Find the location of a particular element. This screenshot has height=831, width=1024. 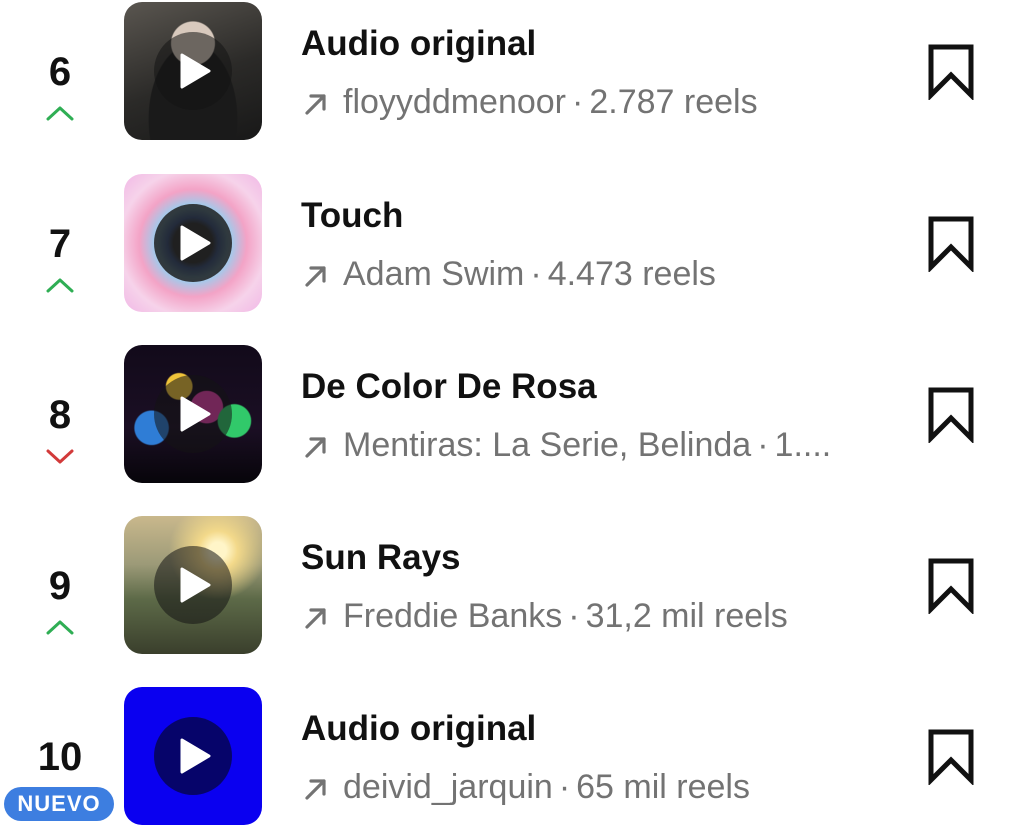

new-badge: NUEVO is located at coordinates (59, 804).